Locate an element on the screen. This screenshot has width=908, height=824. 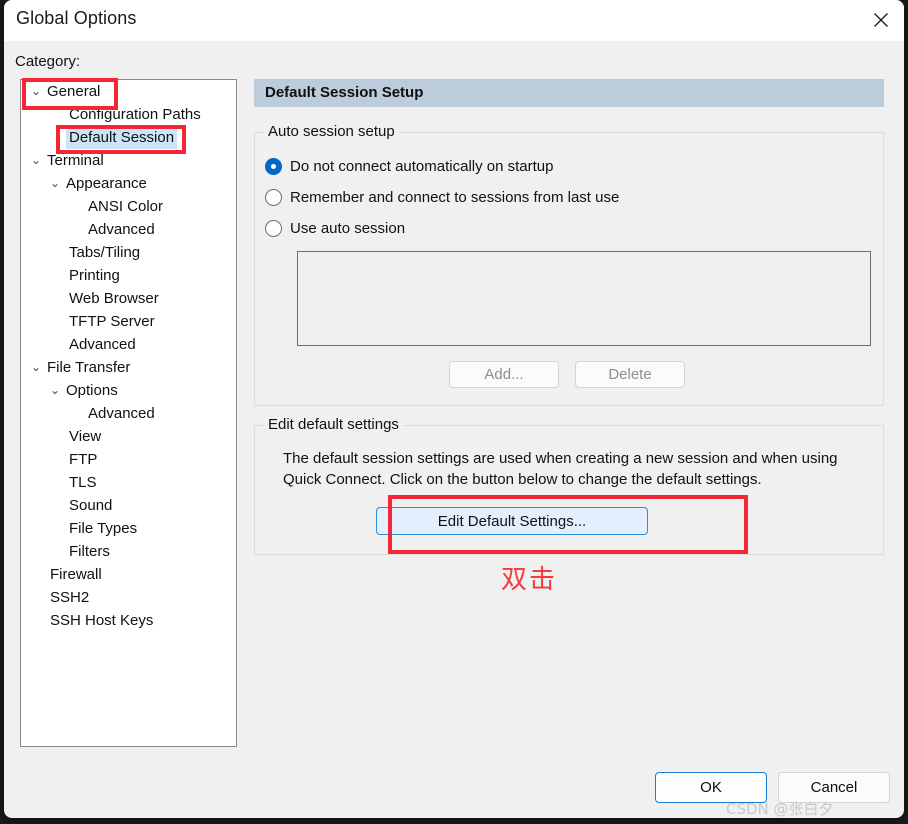
sidebar-item-tftp-server: TFTP Server is located at coordinates (128, 321).